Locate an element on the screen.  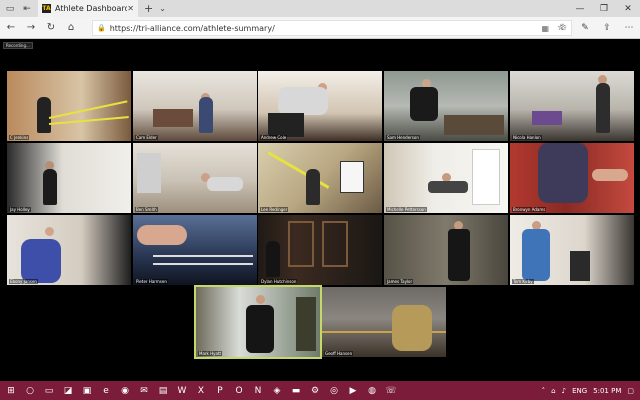
participant-name: Pieter Harmsen is located at coordinates (151, 281).